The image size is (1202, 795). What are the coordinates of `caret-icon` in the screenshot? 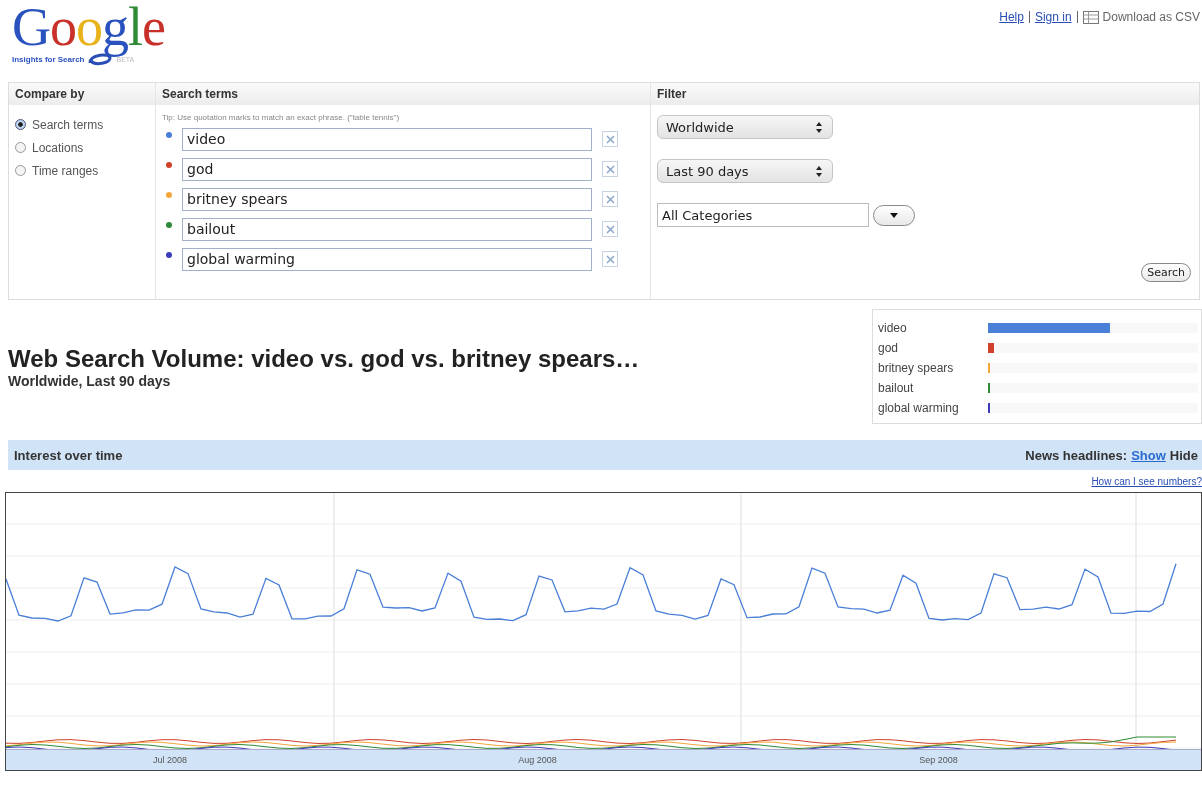 It's located at (894, 215).